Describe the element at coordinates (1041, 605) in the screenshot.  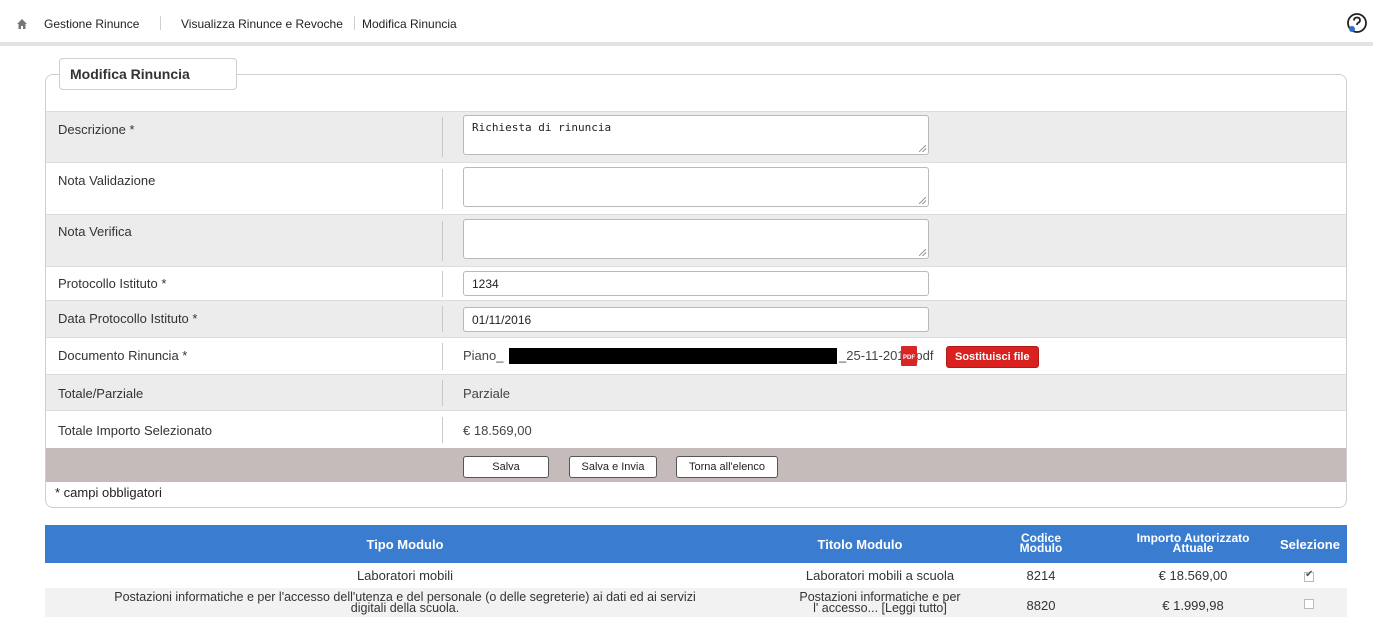
I see `cell-codice-modulo: 8820` at that location.